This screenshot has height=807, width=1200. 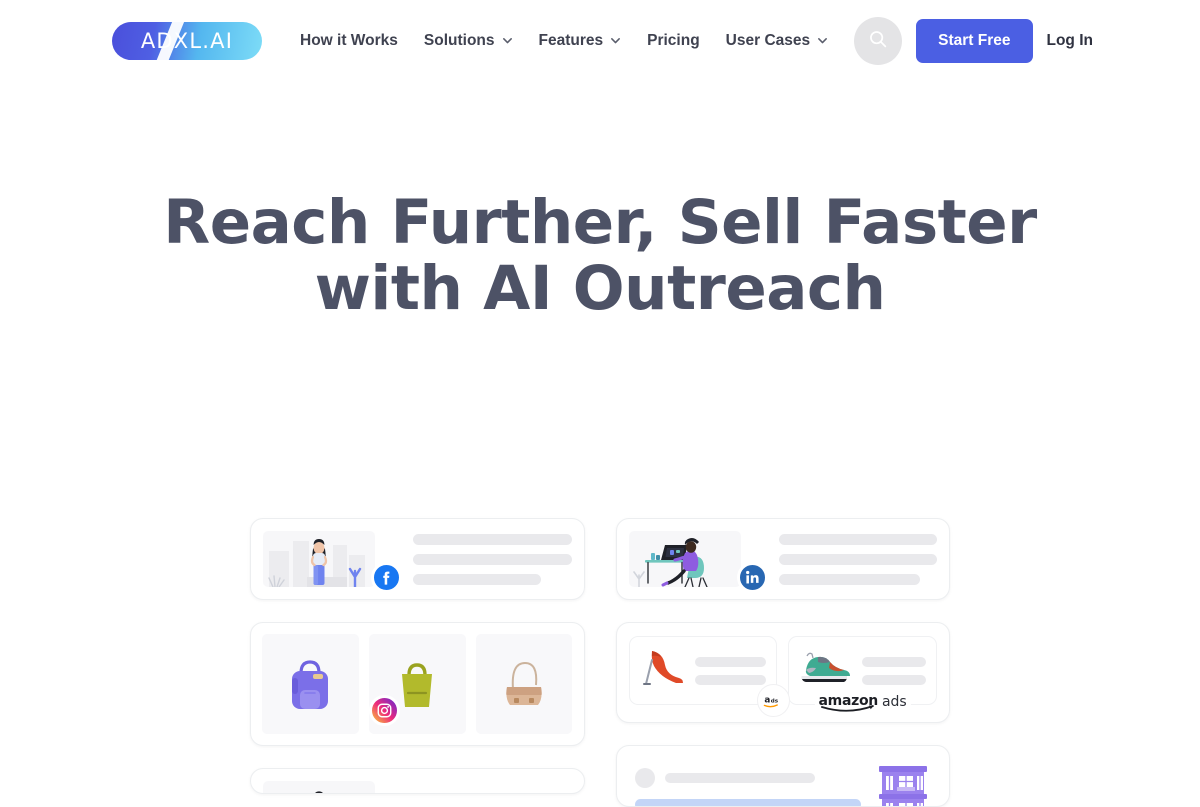 I want to click on ads-wordmark-text: ads, so click(x=894, y=702).